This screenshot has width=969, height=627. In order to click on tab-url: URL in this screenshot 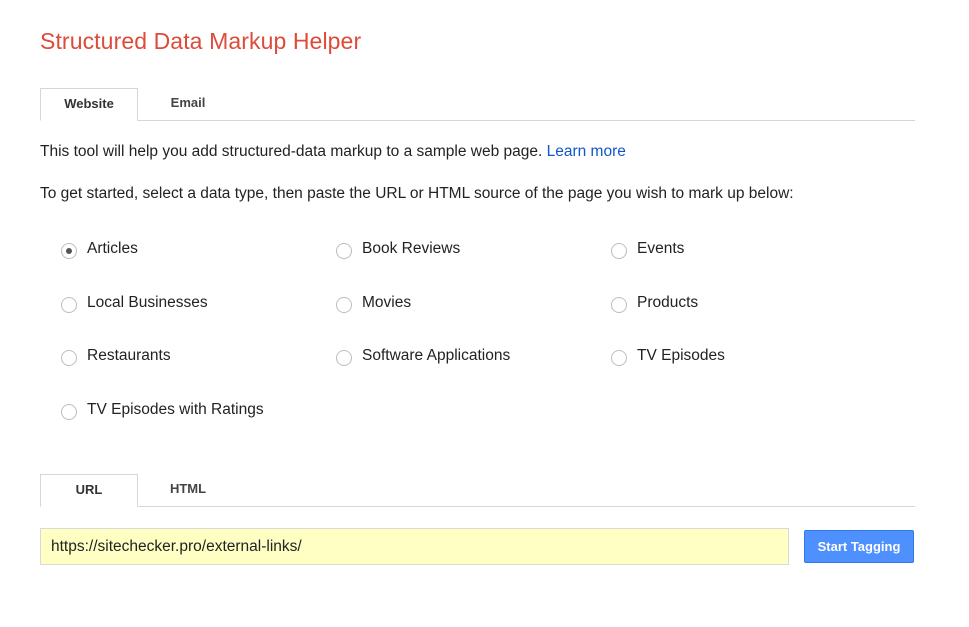, I will do `click(89, 490)`.